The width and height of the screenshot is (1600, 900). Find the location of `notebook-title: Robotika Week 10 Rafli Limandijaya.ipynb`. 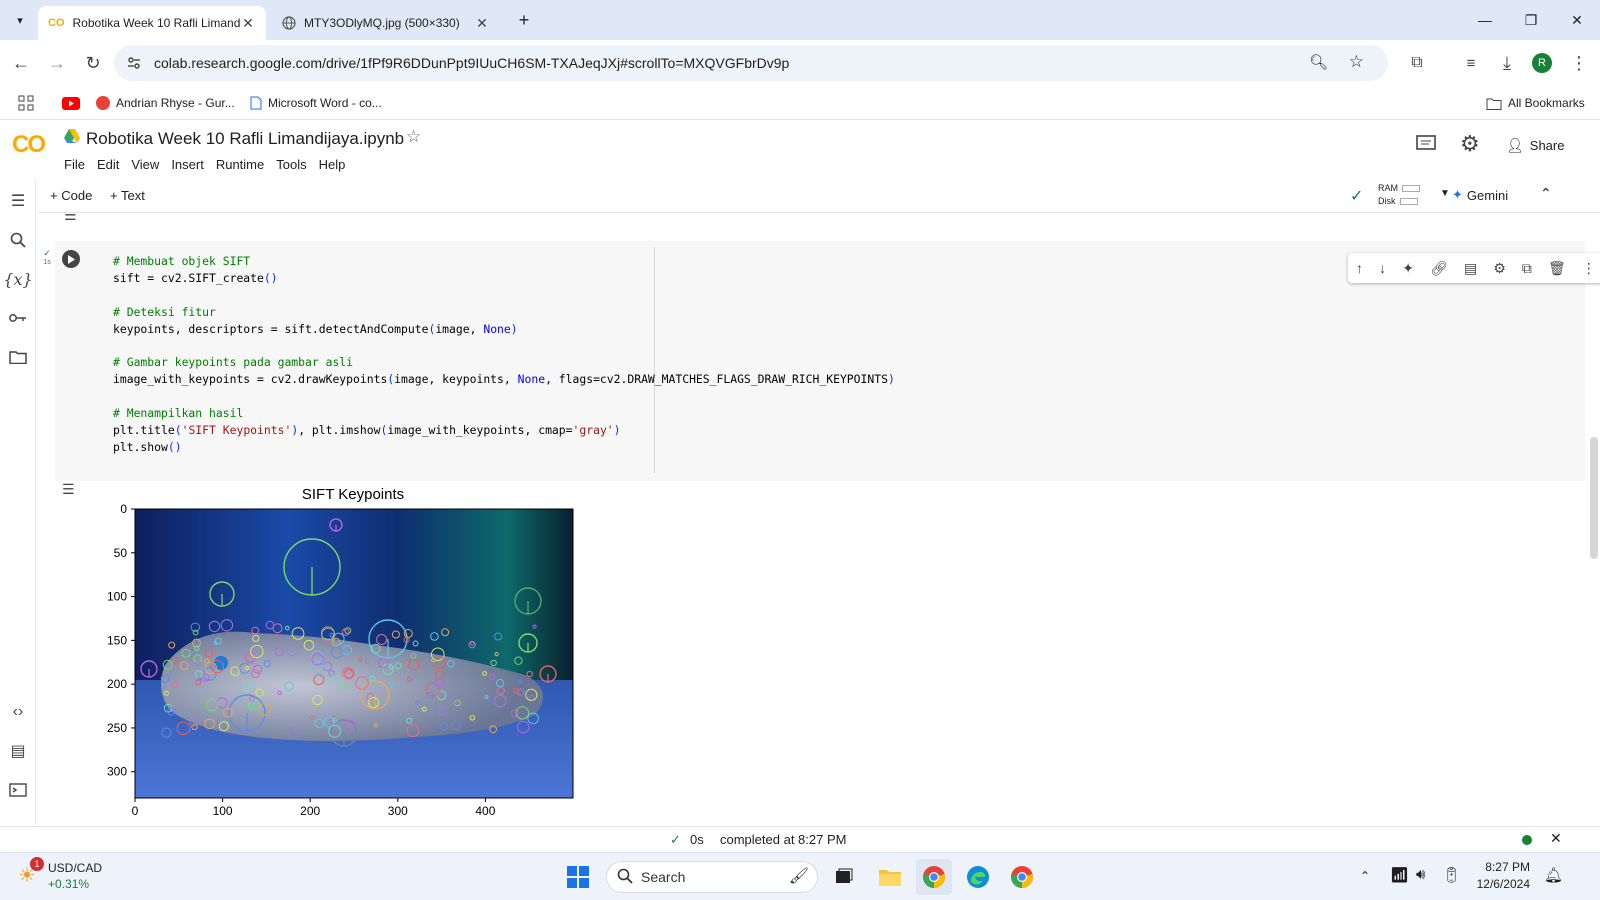

notebook-title: Robotika Week 10 Rafli Limandijaya.ipynb is located at coordinates (245, 139).